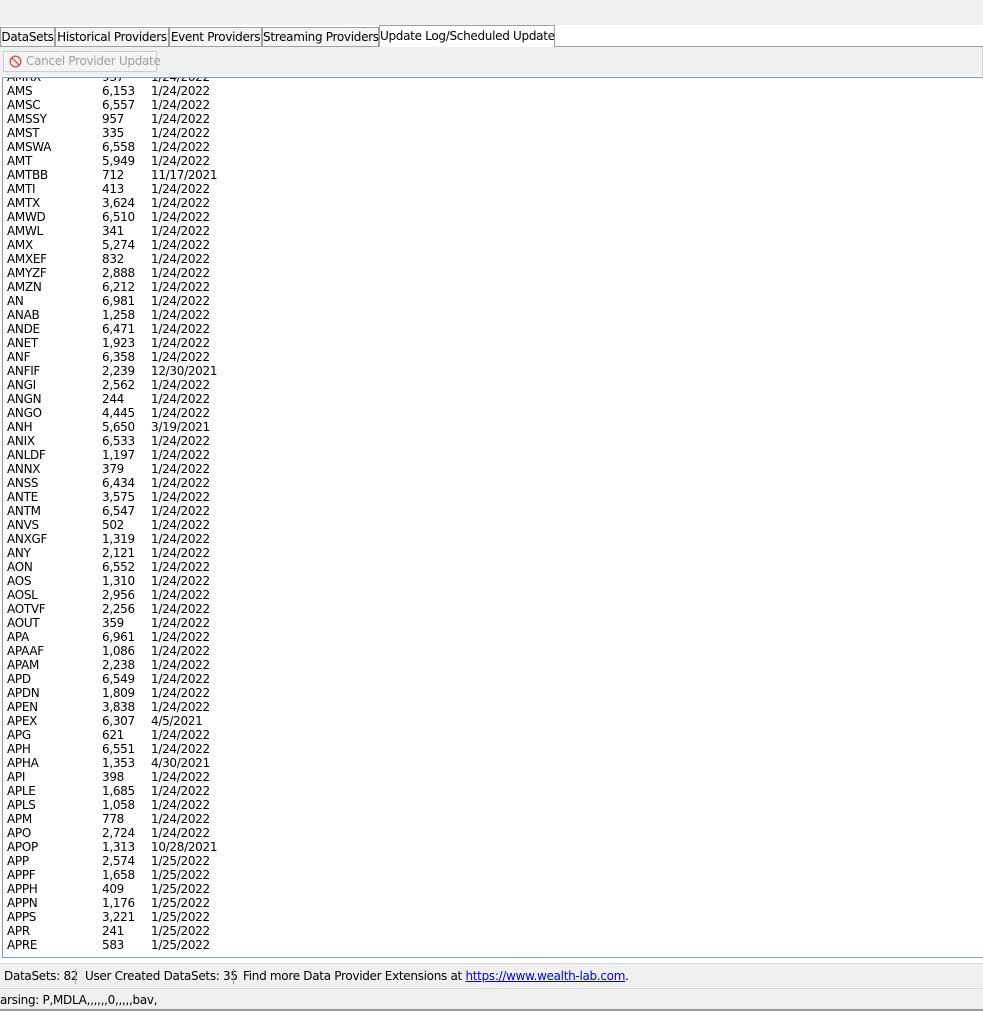 The image size is (983, 1011). I want to click on log-symbol: AMZN, so click(24, 287).